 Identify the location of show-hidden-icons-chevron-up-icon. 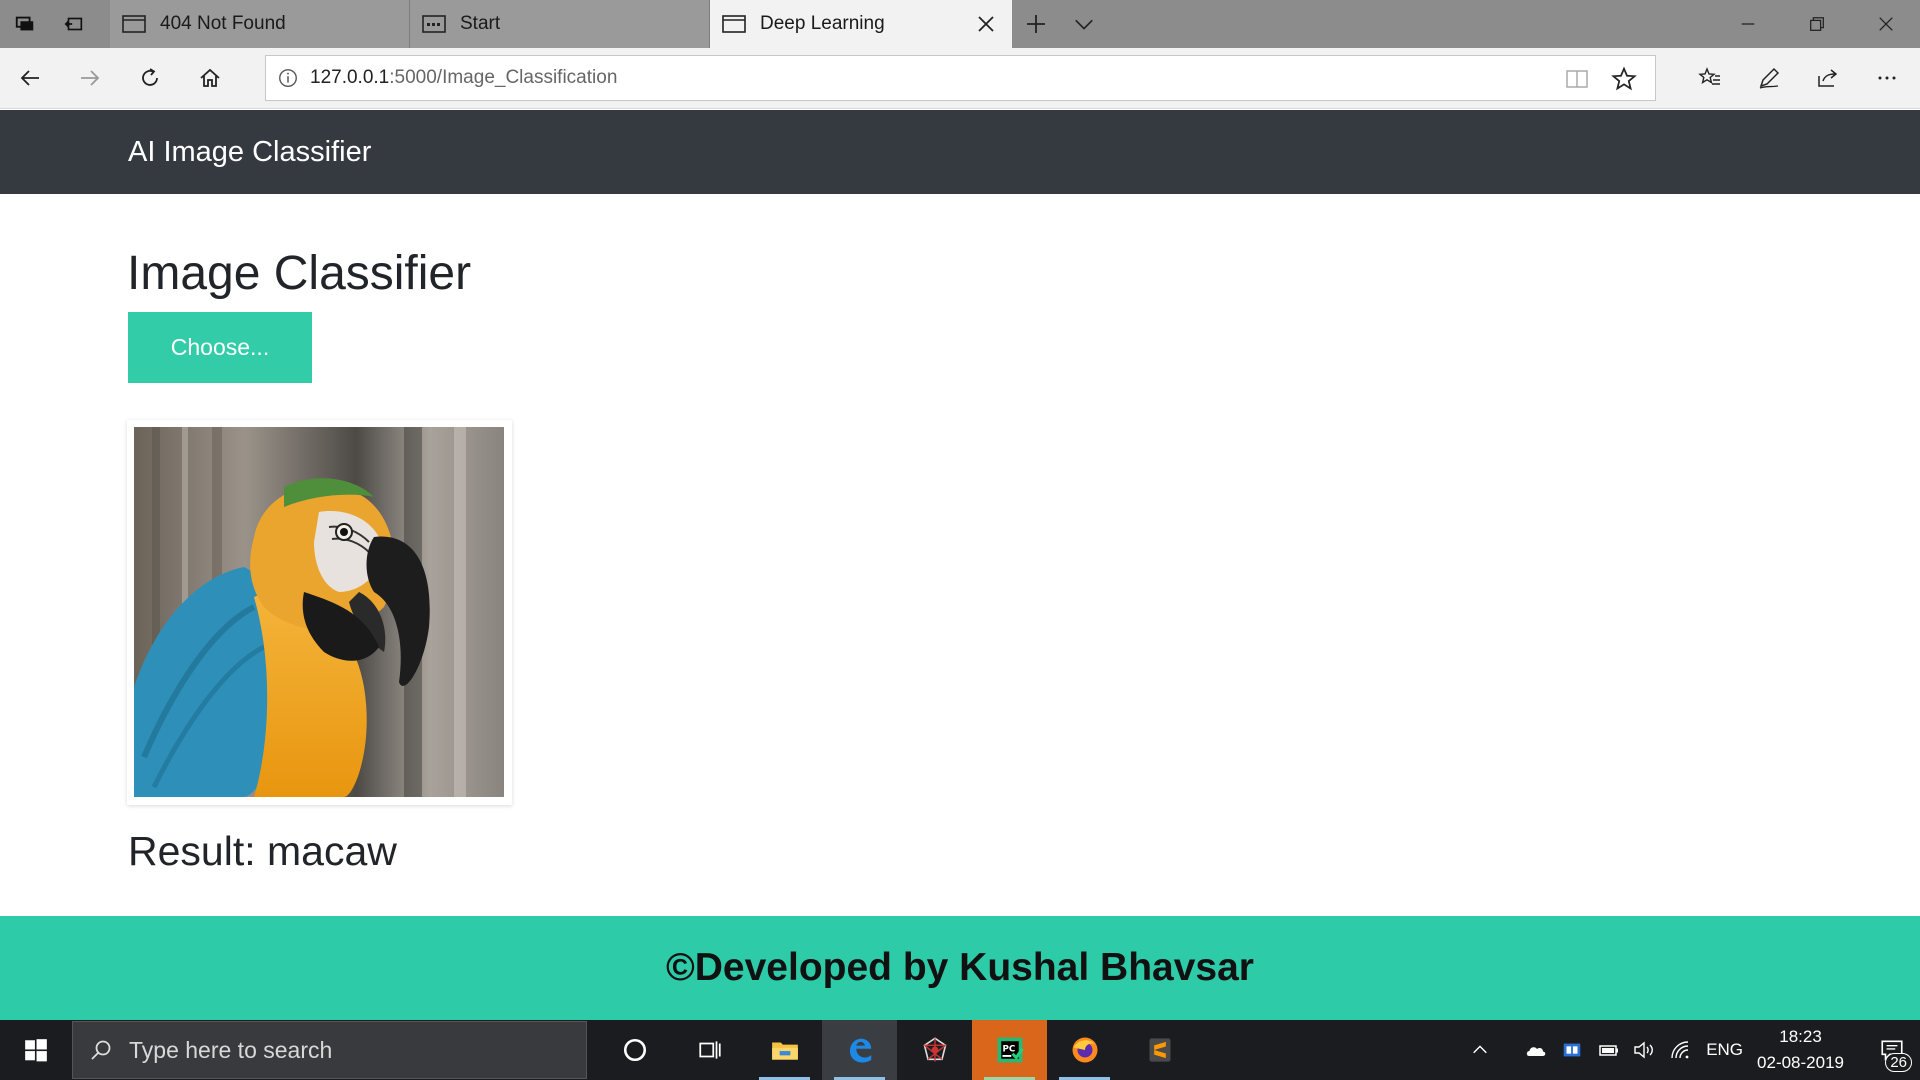
(1480, 1050).